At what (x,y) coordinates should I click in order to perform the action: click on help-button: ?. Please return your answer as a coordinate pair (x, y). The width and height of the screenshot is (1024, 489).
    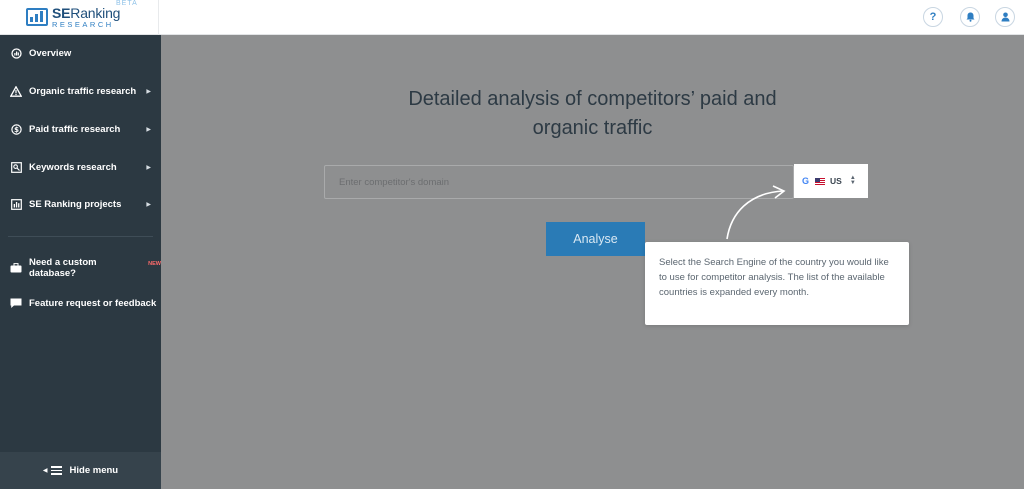
    Looking at the image, I should click on (933, 17).